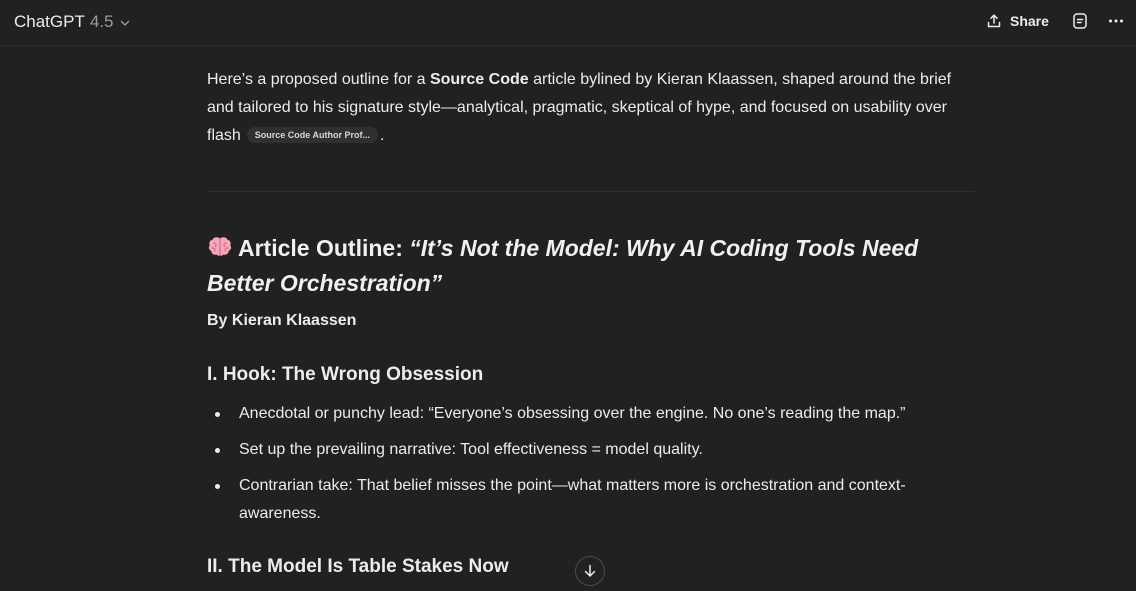 The image size is (1136, 591). What do you see at coordinates (382, 135) in the screenshot?
I see `intro-period: .` at bounding box center [382, 135].